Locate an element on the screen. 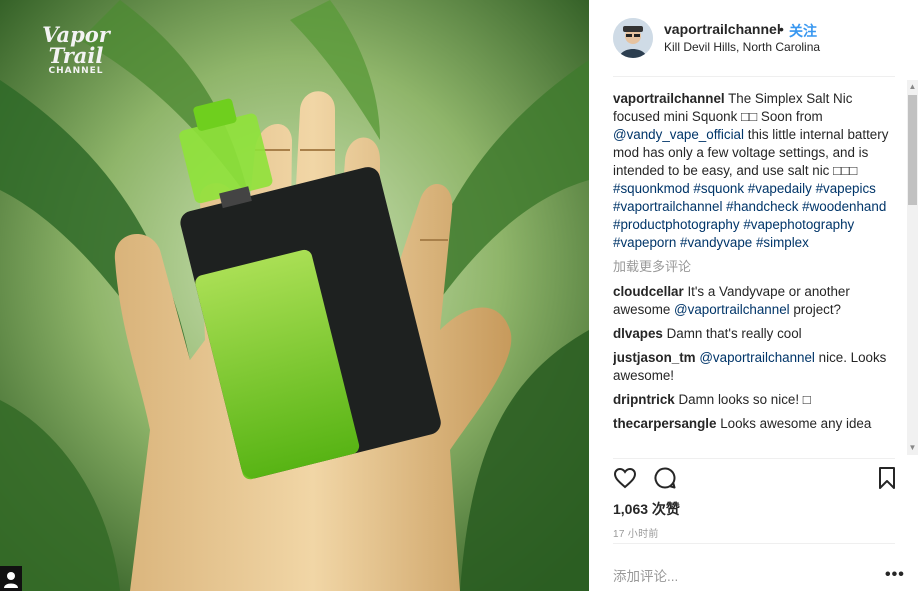 The height and width of the screenshot is (591, 919). scroll-up-arrow-icon: ▲ is located at coordinates (912, 87).